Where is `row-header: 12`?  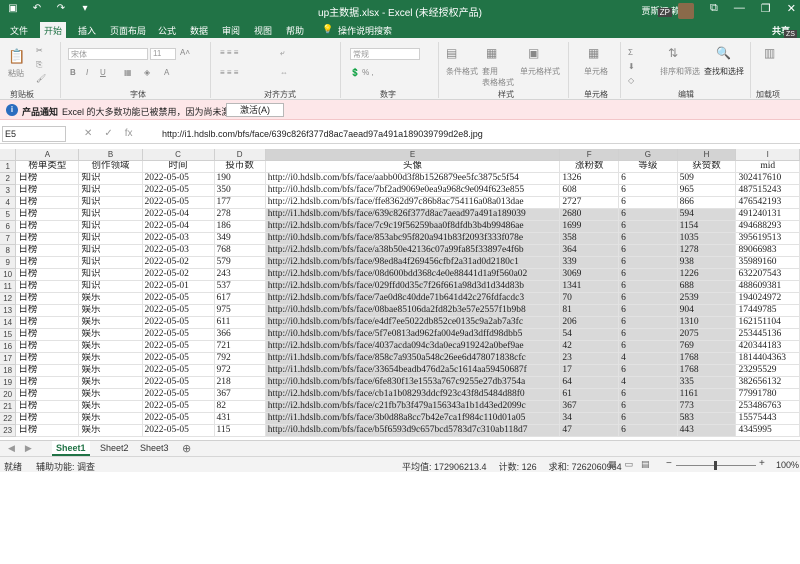 row-header: 12 is located at coordinates (8, 298).